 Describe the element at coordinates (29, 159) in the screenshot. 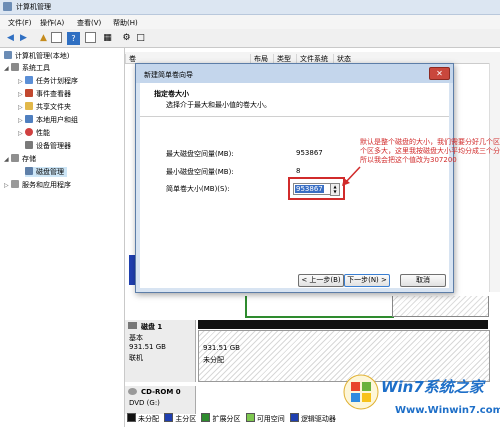

I see `tree-node-label: 存储` at that location.